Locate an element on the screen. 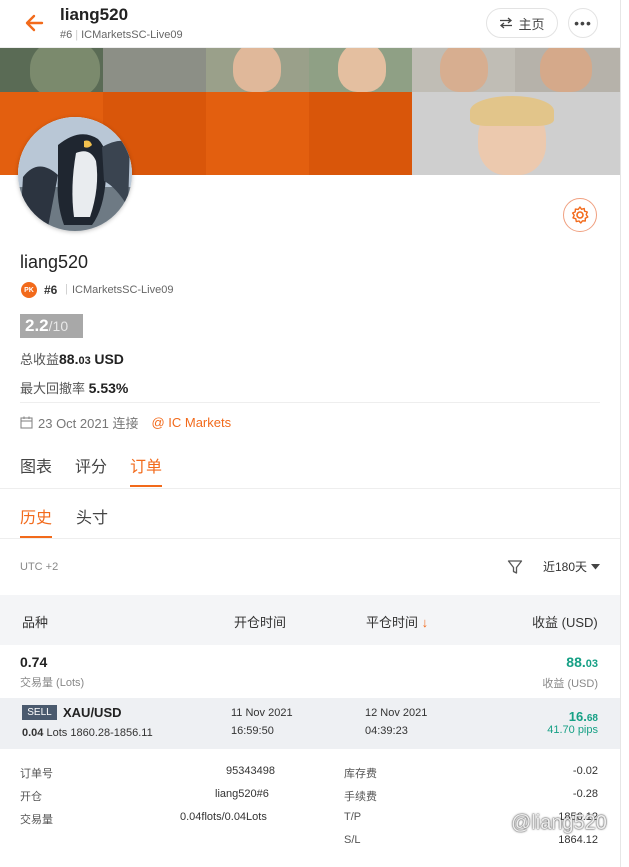 The width and height of the screenshot is (629, 867). page-subtitle: #6 | ICMarketsSC-Live09 is located at coordinates (121, 35).